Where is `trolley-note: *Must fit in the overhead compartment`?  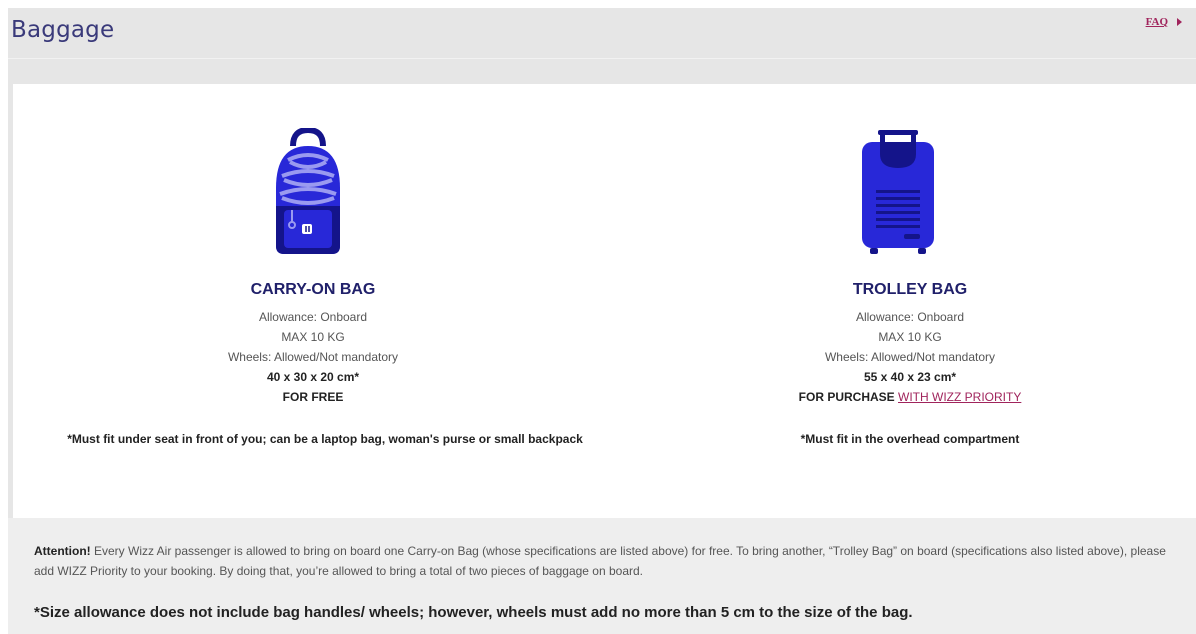 trolley-note: *Must fit in the overhead compartment is located at coordinates (910, 439).